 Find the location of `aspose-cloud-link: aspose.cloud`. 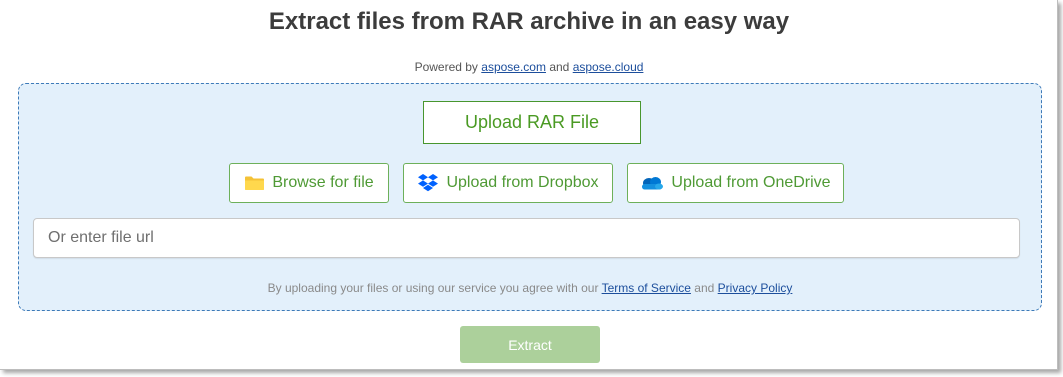

aspose-cloud-link: aspose.cloud is located at coordinates (608, 67).